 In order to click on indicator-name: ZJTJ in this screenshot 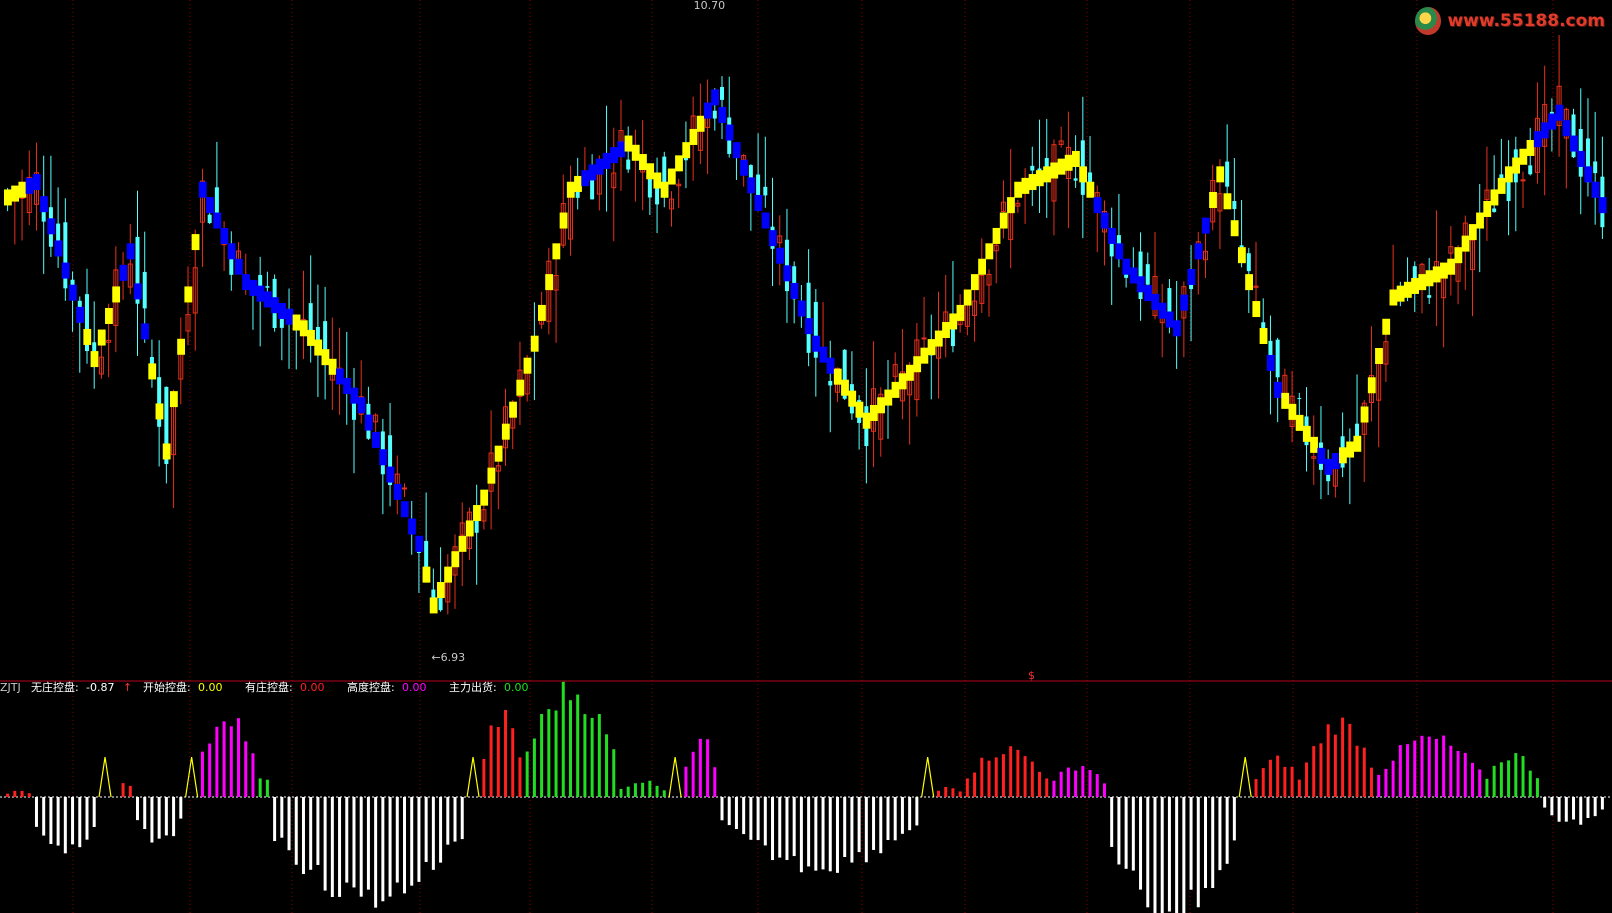, I will do `click(10, 687)`.